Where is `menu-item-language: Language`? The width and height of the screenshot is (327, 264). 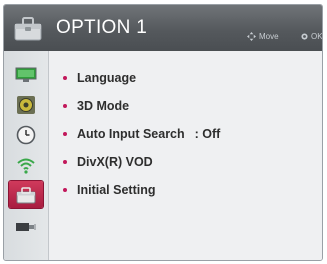 menu-item-language: Language is located at coordinates (178, 78).